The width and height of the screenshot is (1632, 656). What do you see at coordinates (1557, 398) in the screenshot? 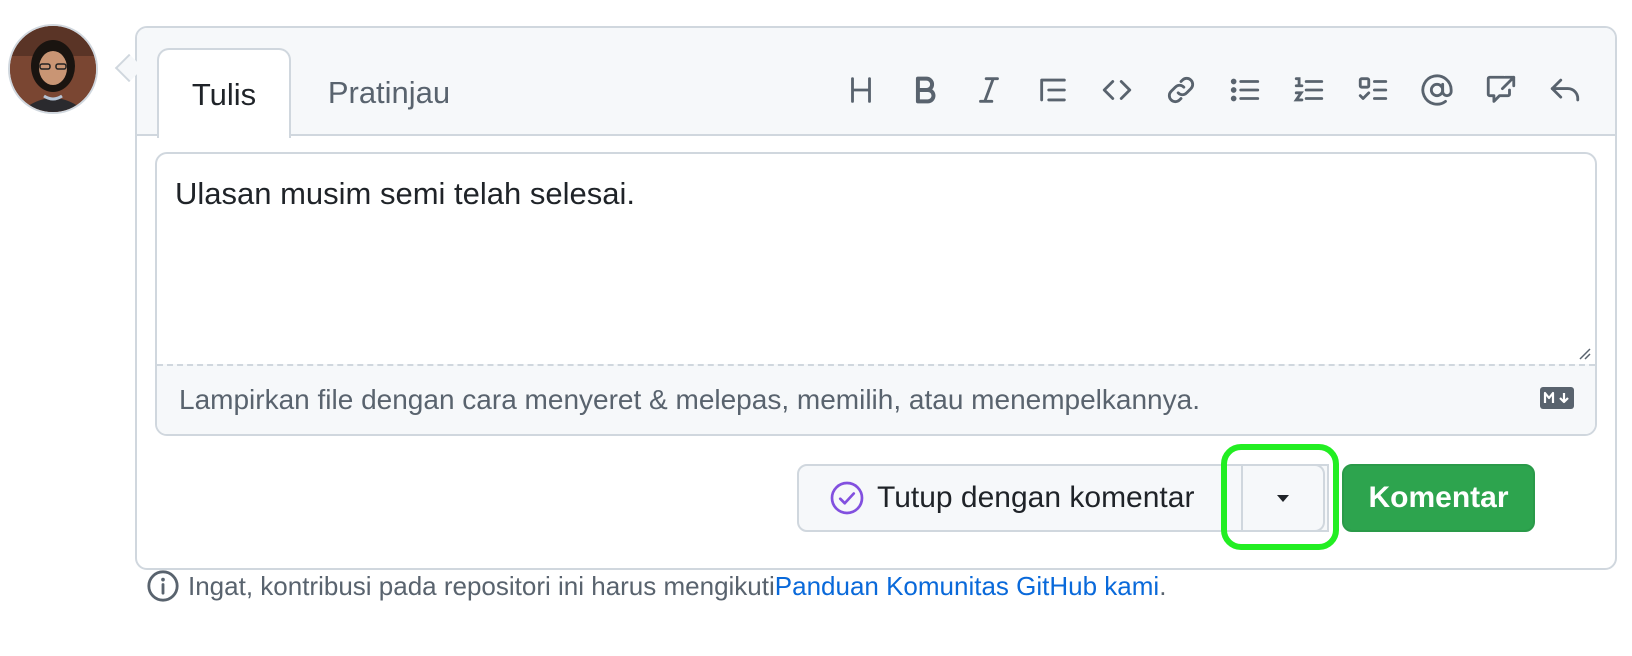
I see `markdown-icon` at bounding box center [1557, 398].